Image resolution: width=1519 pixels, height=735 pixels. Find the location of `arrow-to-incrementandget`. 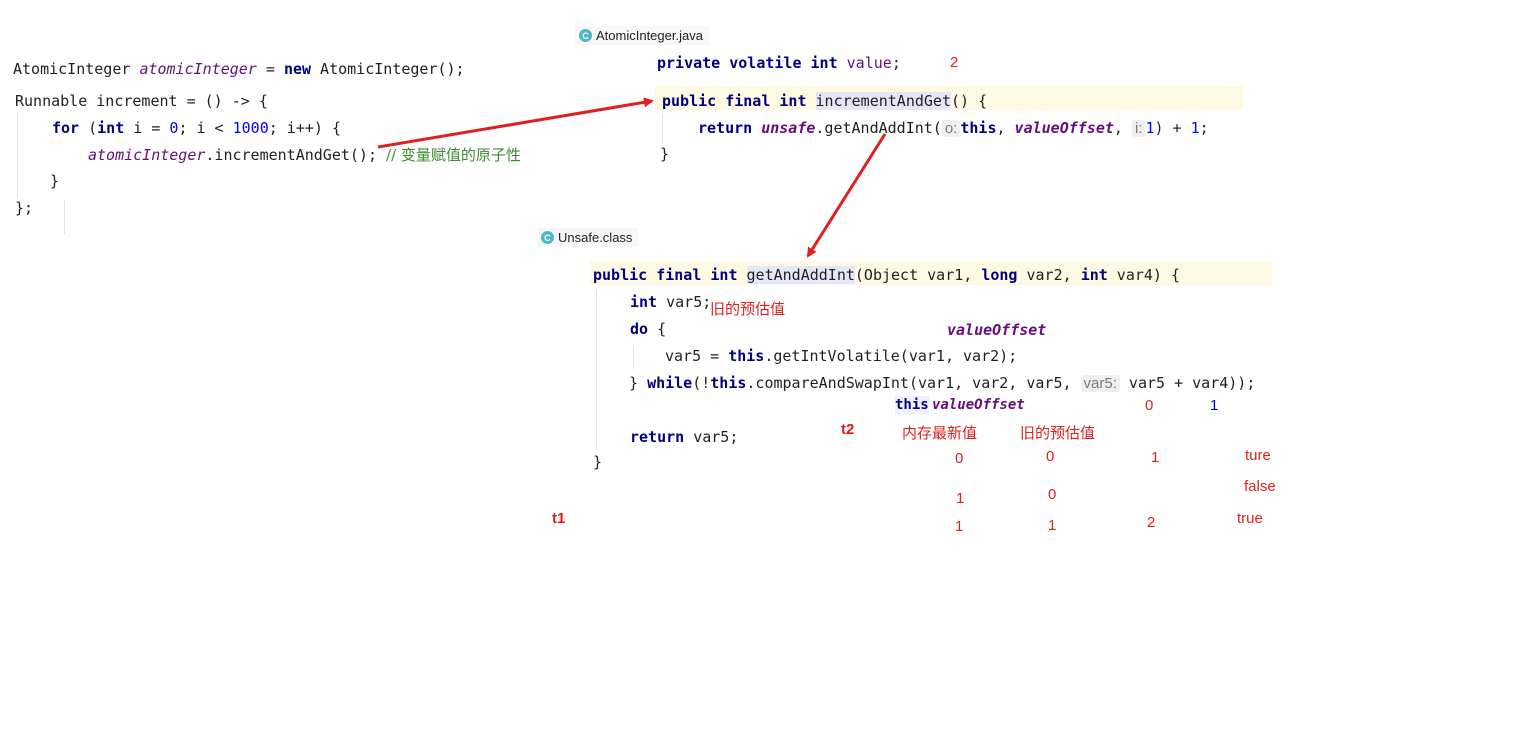

arrow-to-incrementandget is located at coordinates (515, 123).